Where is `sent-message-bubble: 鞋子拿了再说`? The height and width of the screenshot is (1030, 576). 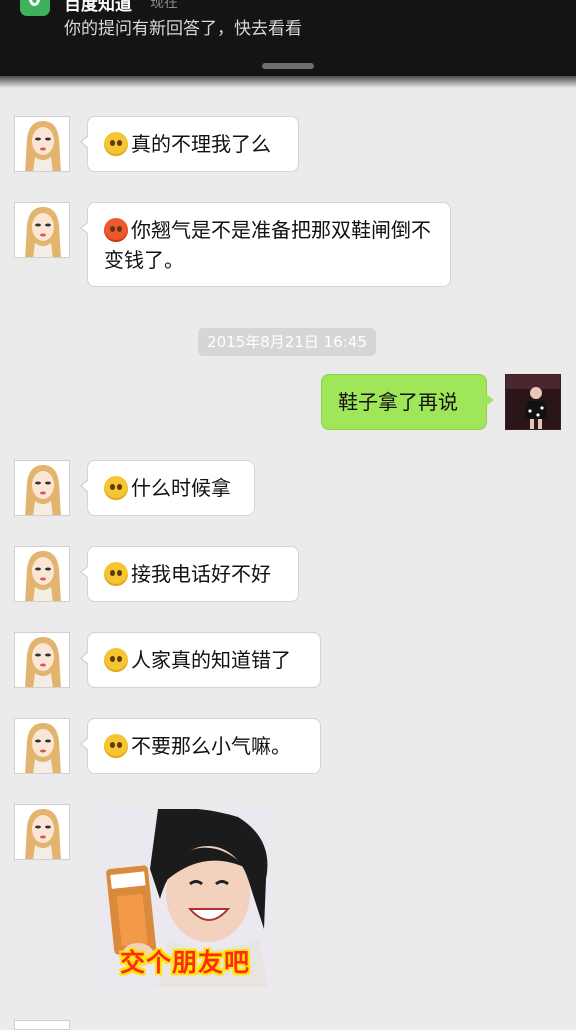
sent-message-bubble: 鞋子拿了再说 is located at coordinates (407, 402).